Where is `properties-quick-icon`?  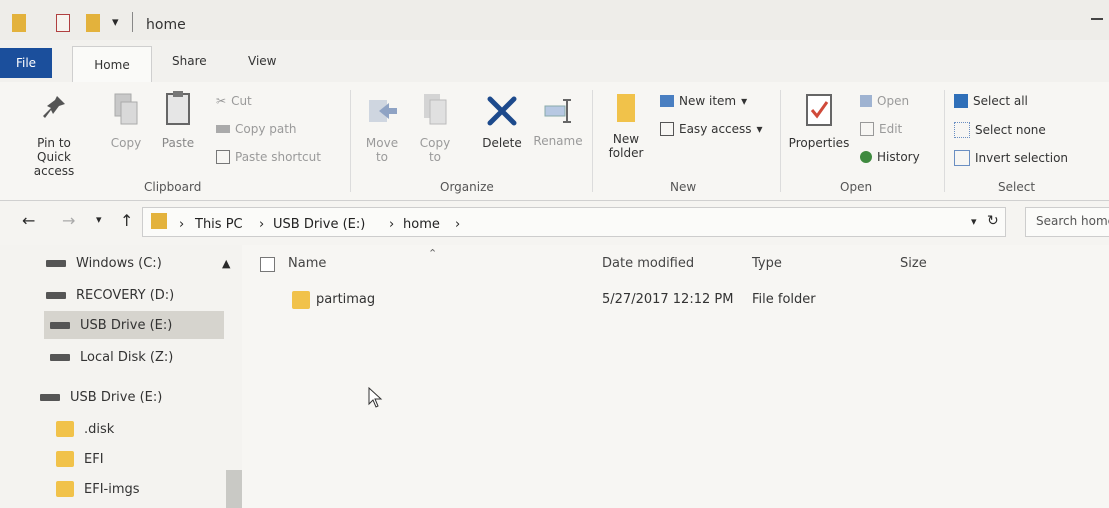 properties-quick-icon is located at coordinates (63, 23).